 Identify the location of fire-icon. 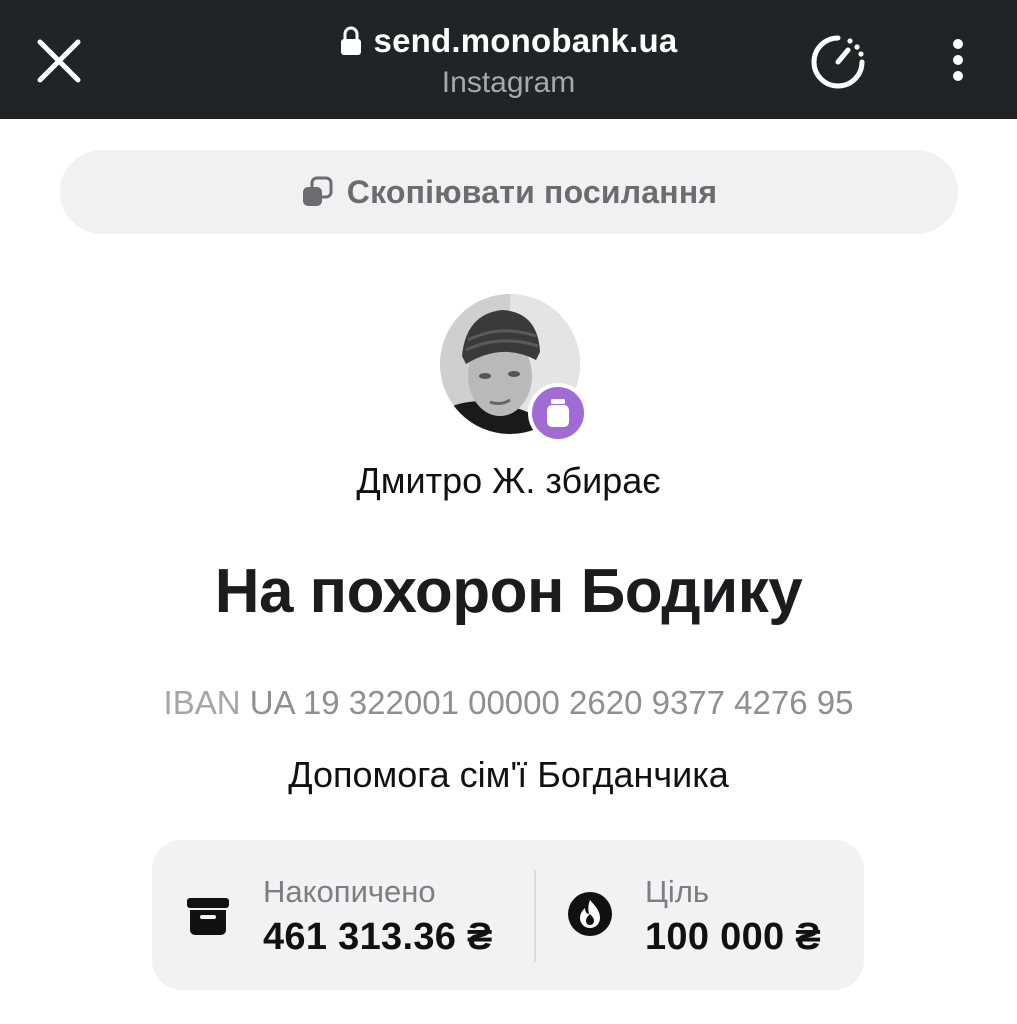
(590, 914).